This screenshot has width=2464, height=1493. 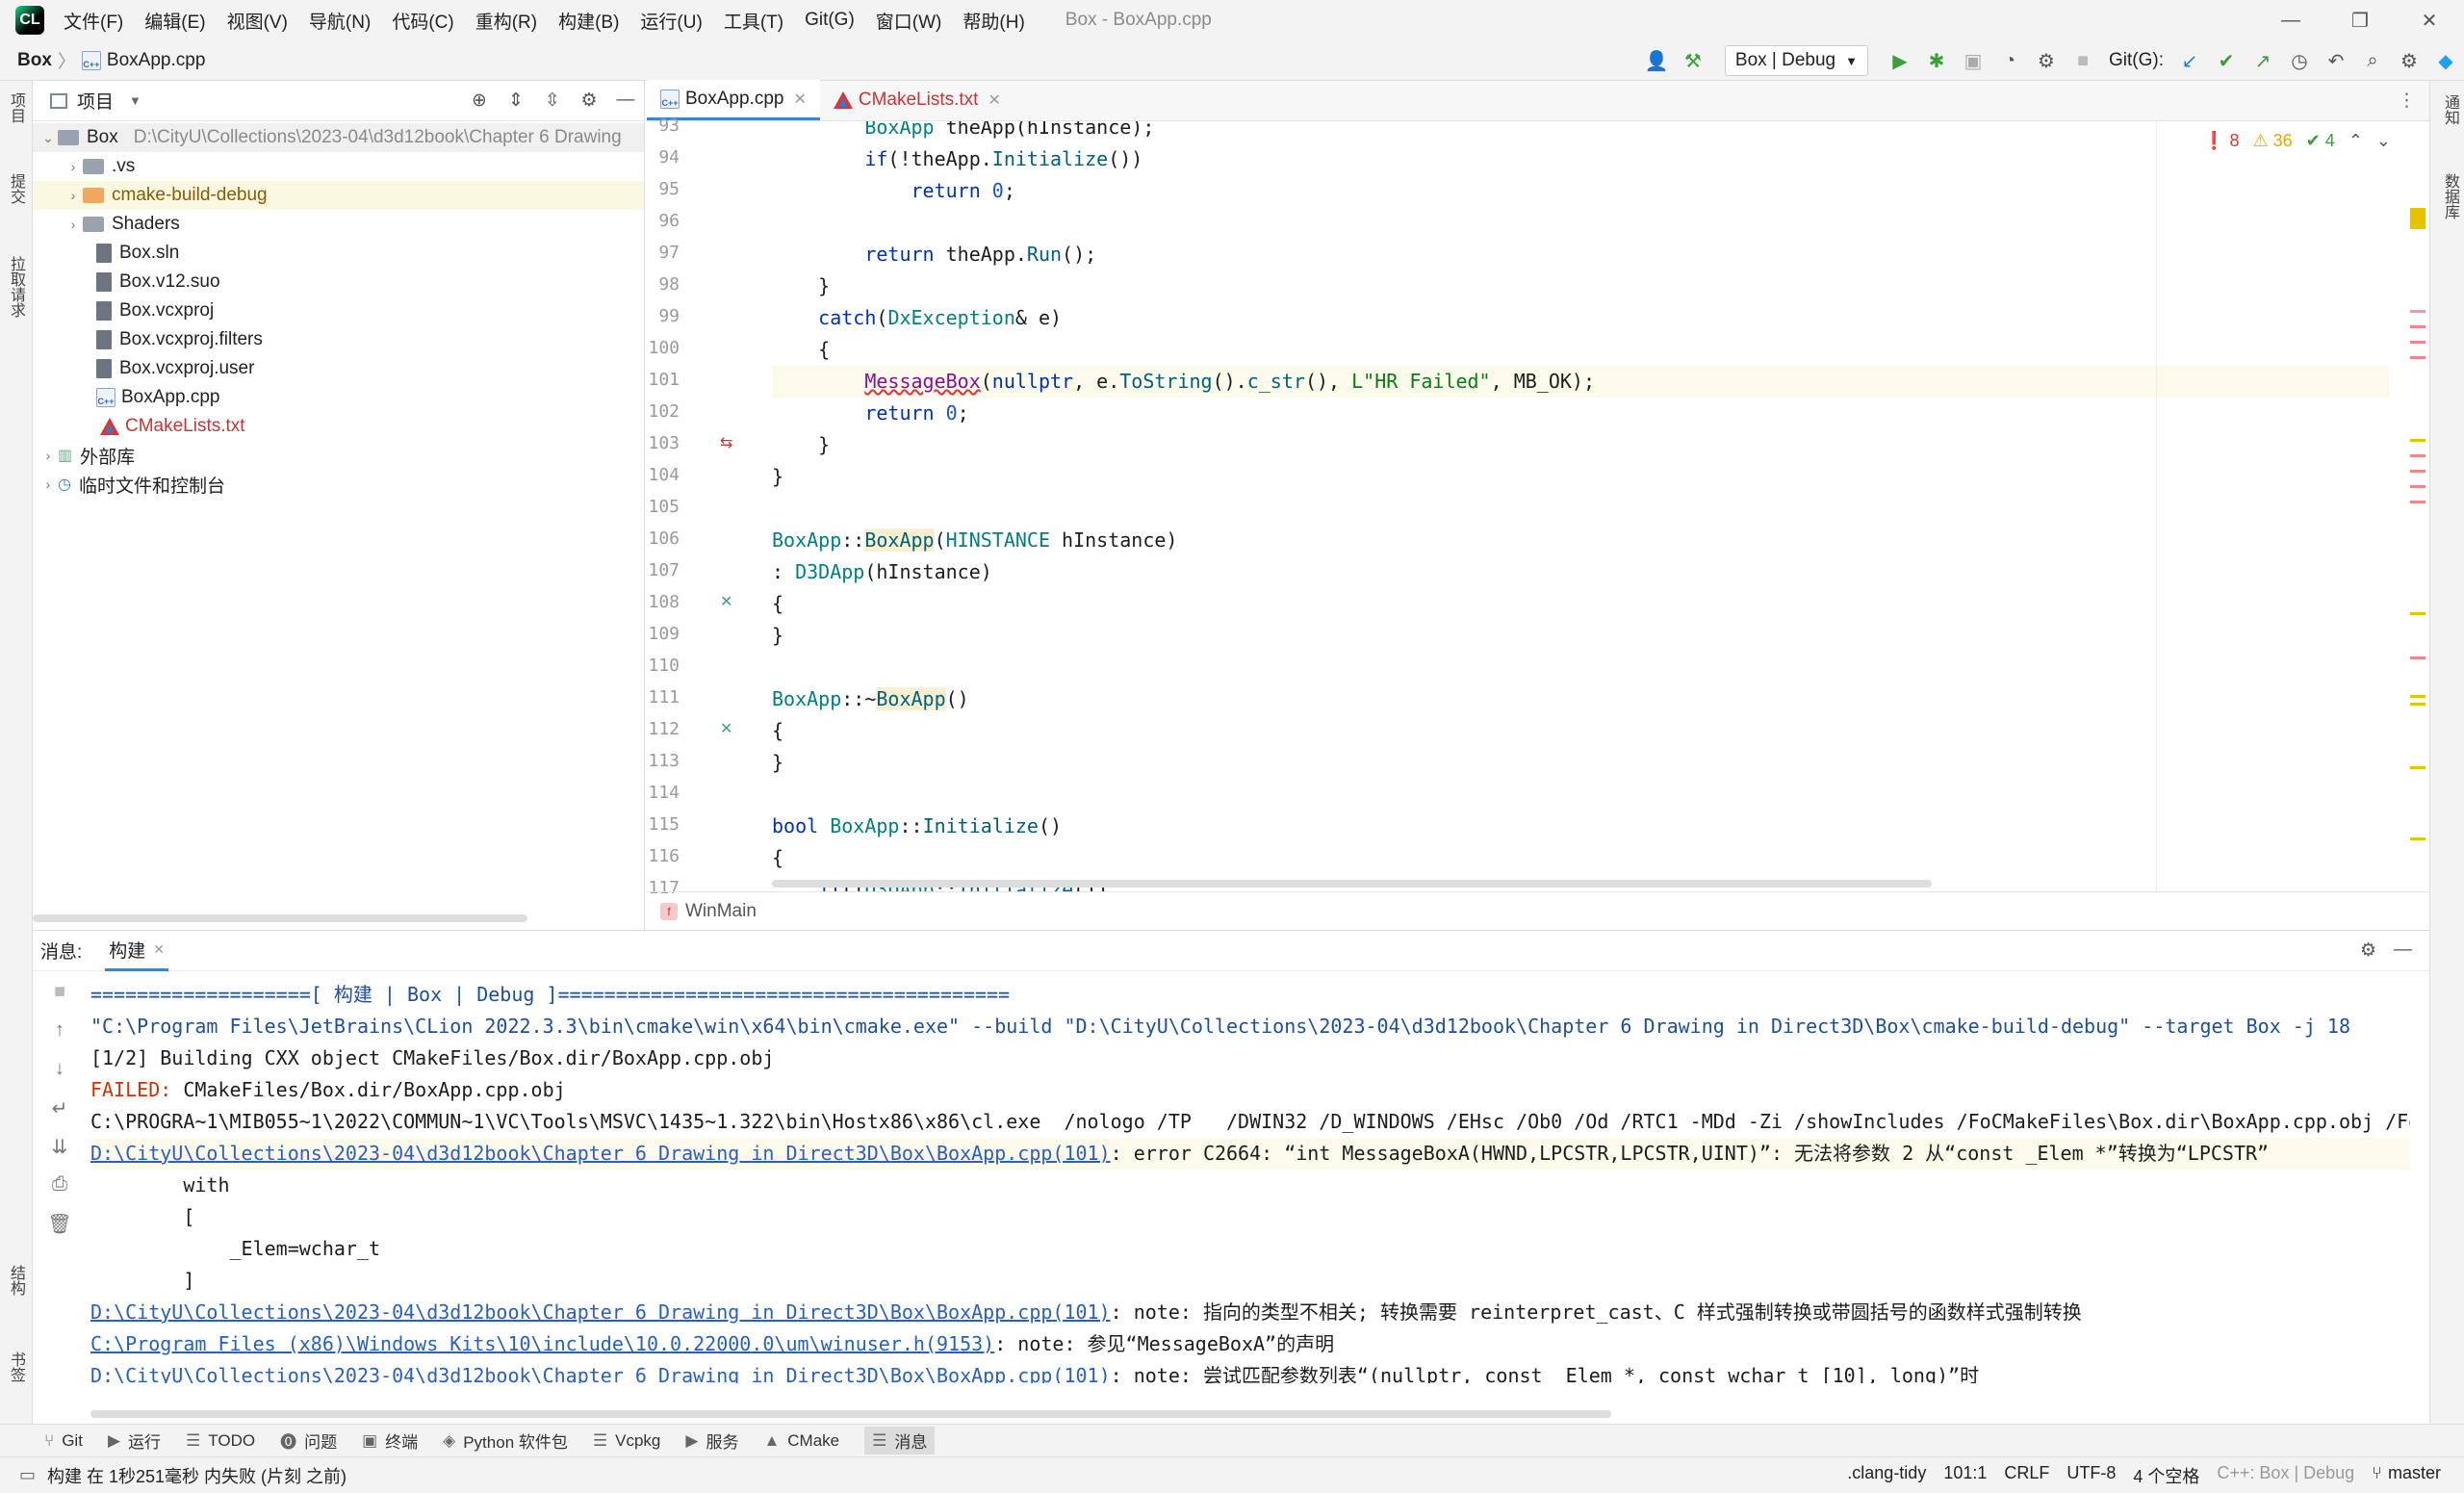 I want to click on tool-services: ▶ 服务, so click(x=711, y=1441).